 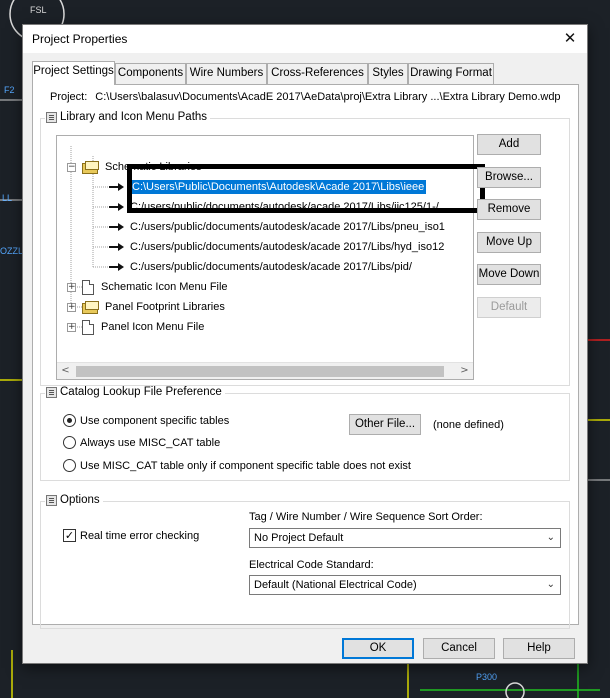 What do you see at coordinates (146, 420) in the screenshot?
I see `radio-component-specific: Use component specific tables` at bounding box center [146, 420].